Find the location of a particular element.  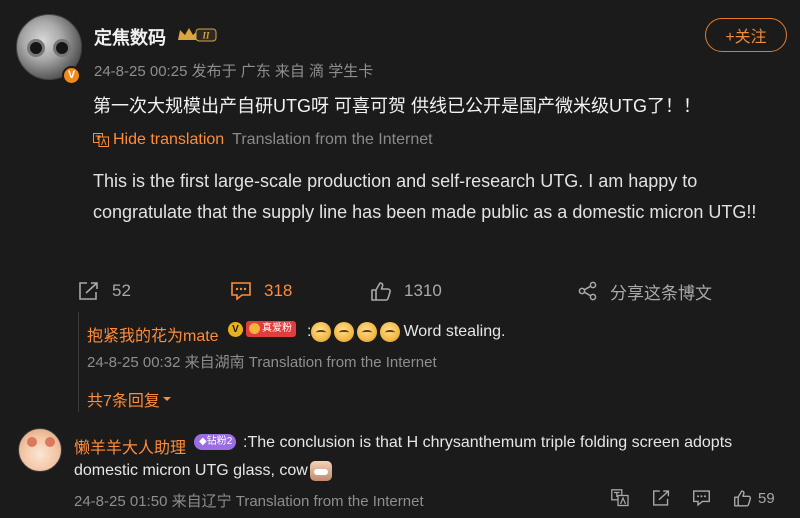

comment-reply-button is located at coordinates (701, 498).